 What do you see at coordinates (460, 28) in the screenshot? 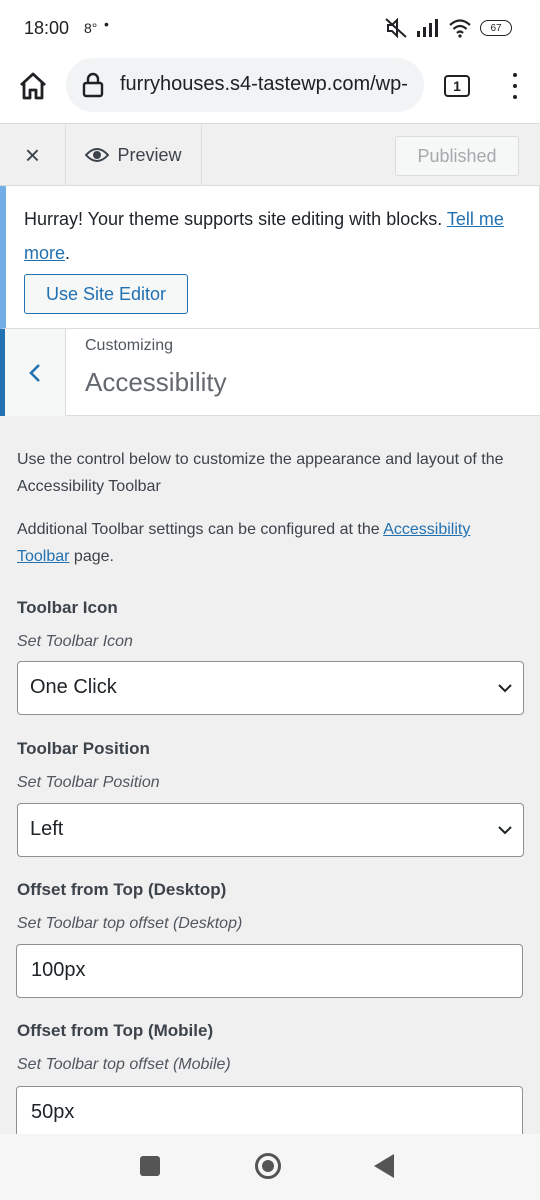
I see `wifi-icon` at bounding box center [460, 28].